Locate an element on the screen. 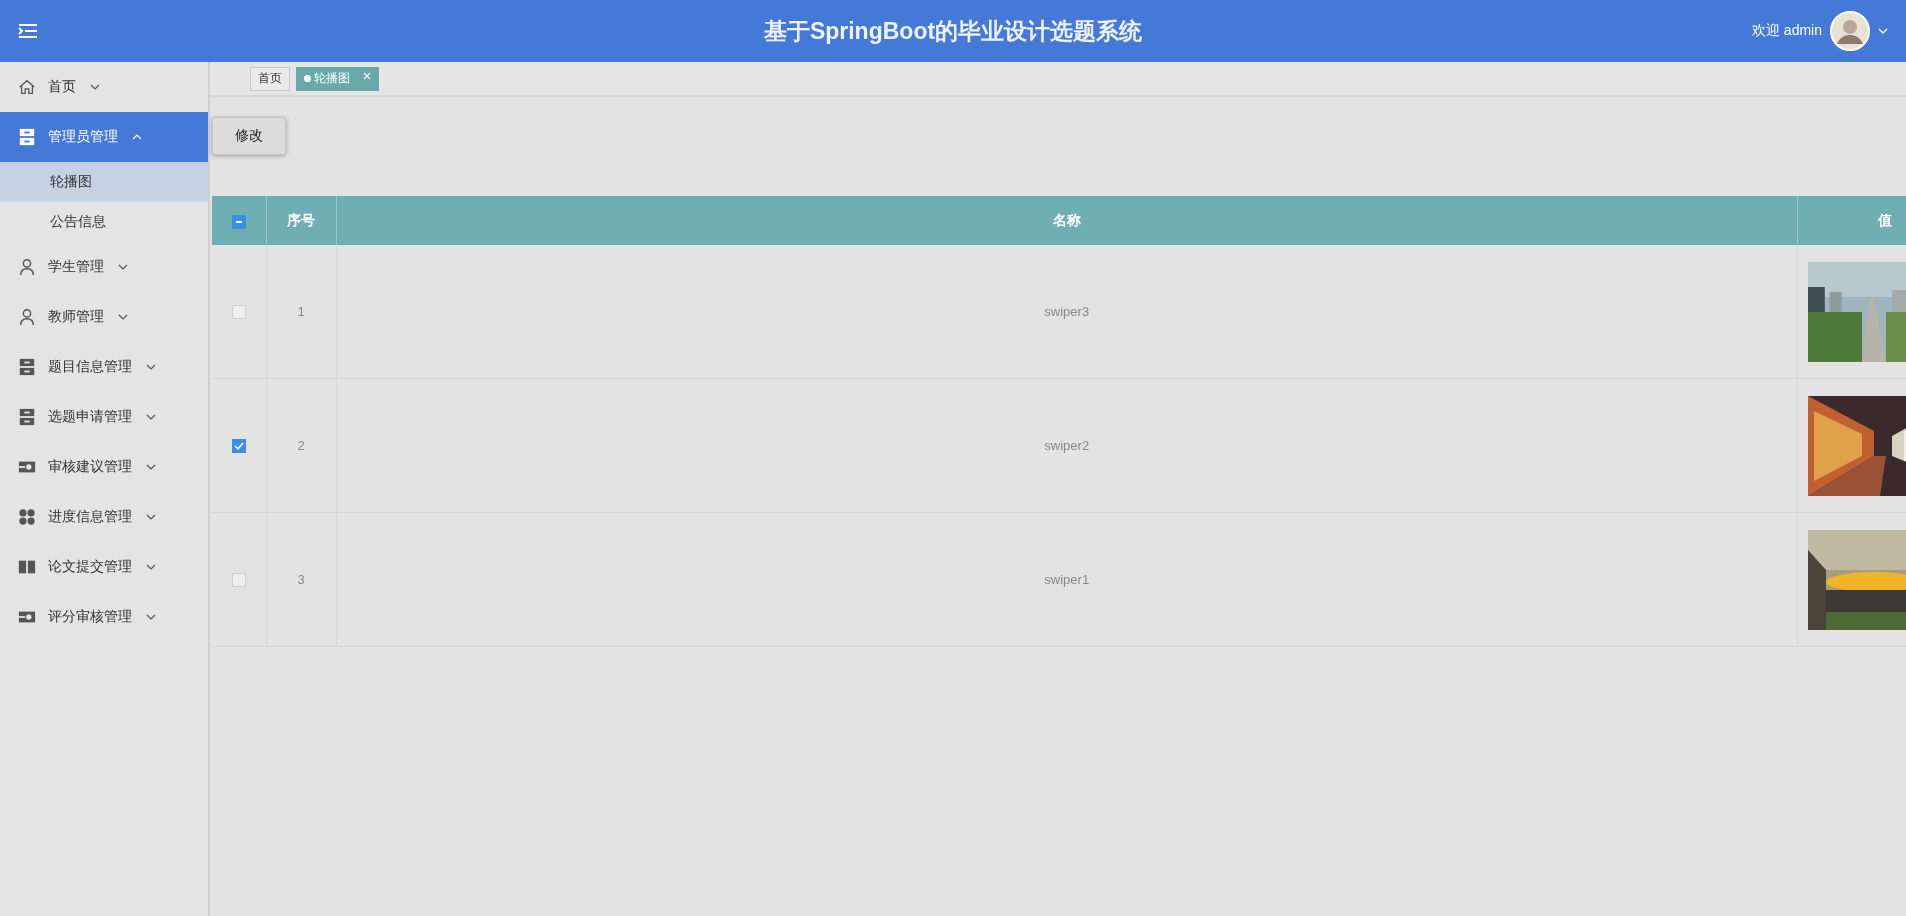 The image size is (1906, 916). menu-item: 审核建议管理 is located at coordinates (104, 467).